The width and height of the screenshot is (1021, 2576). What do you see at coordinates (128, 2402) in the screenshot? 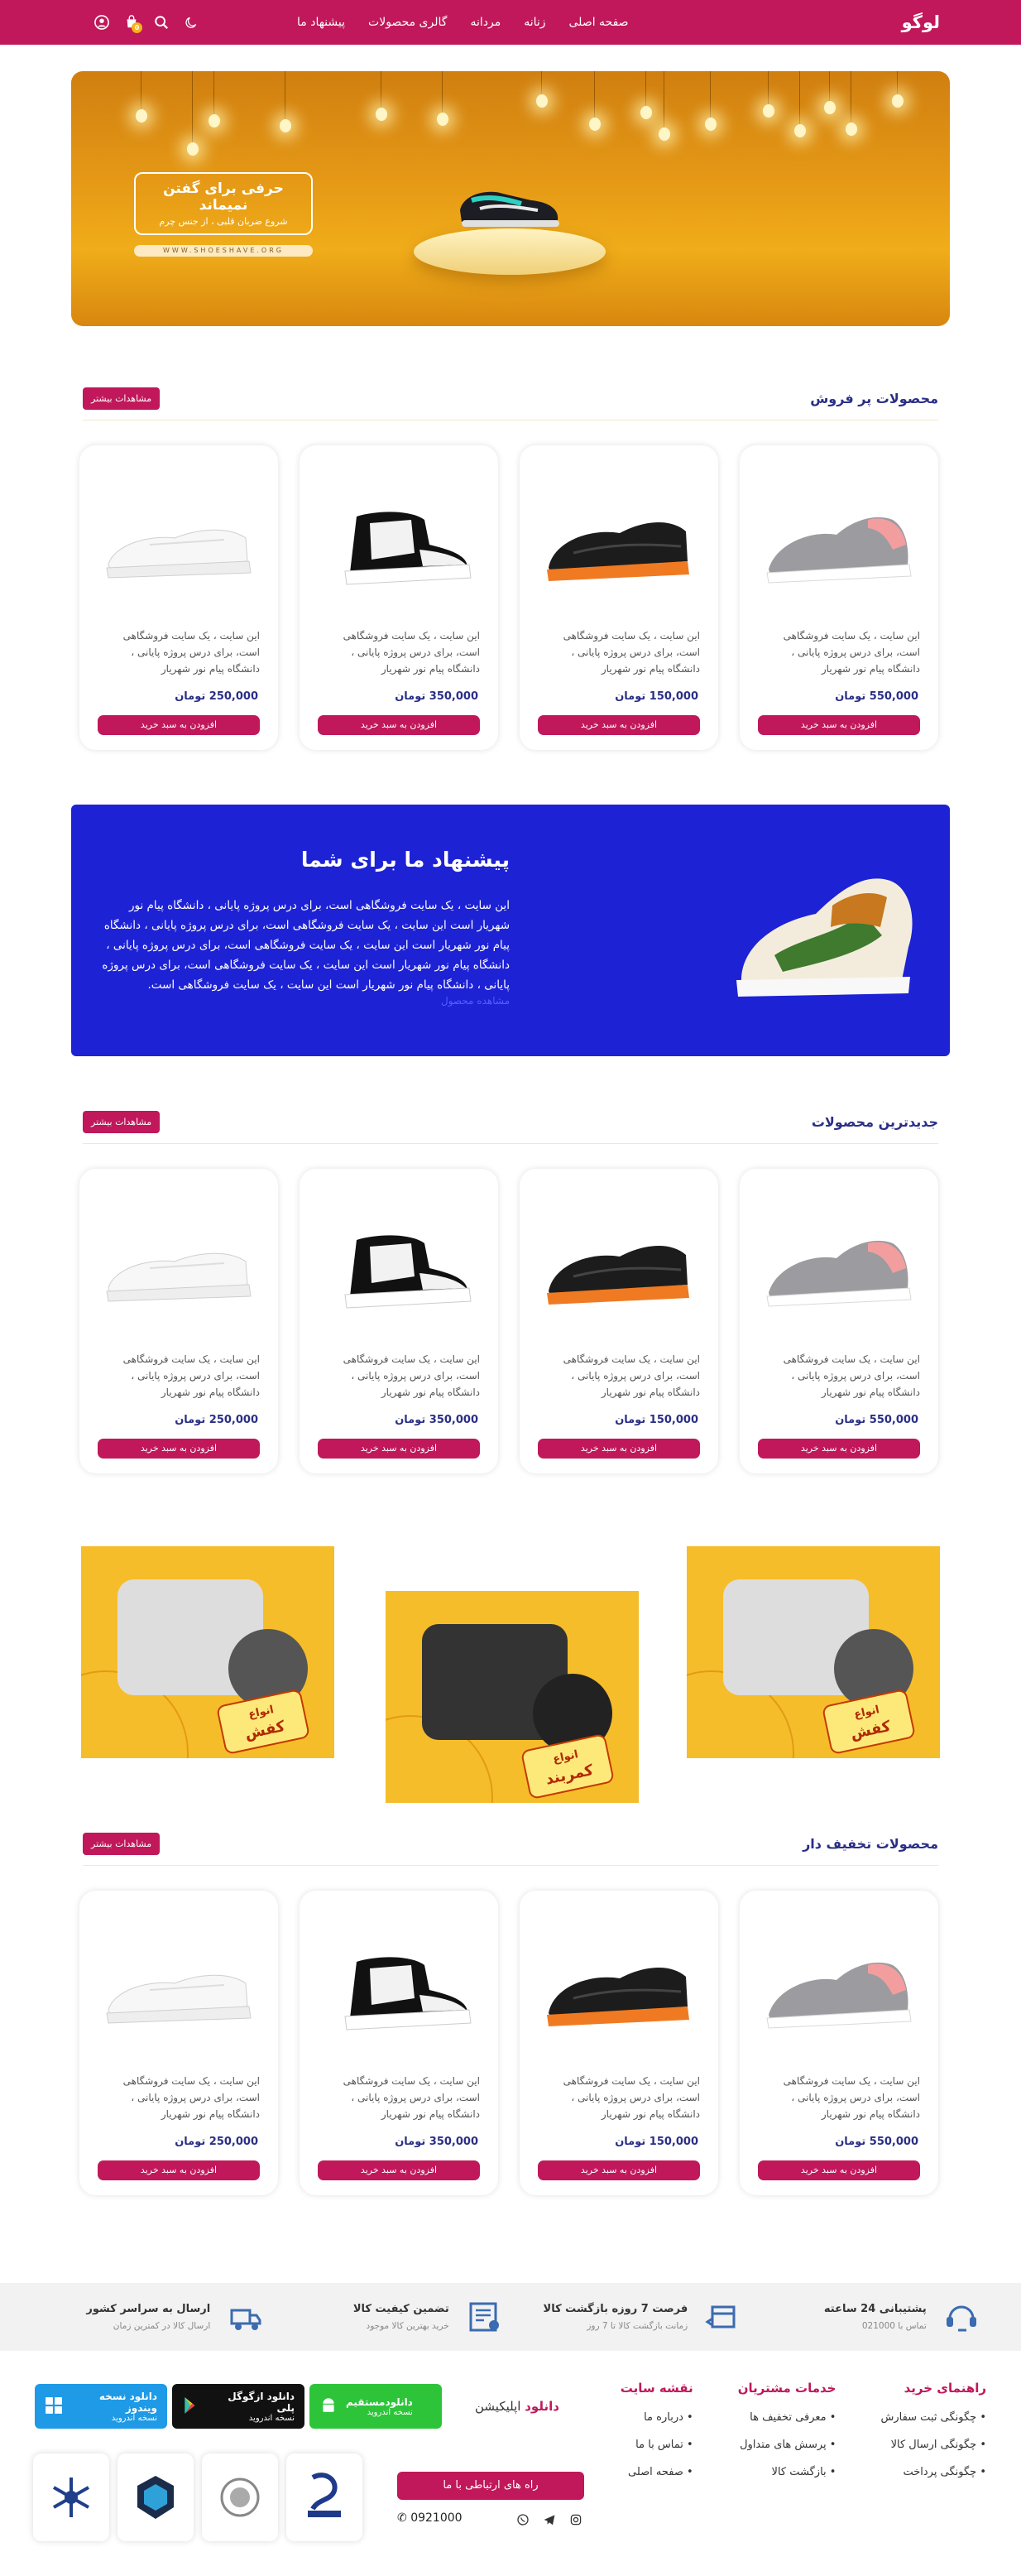
I see `app-title: دانلود نسخه ویندوز` at bounding box center [128, 2402].